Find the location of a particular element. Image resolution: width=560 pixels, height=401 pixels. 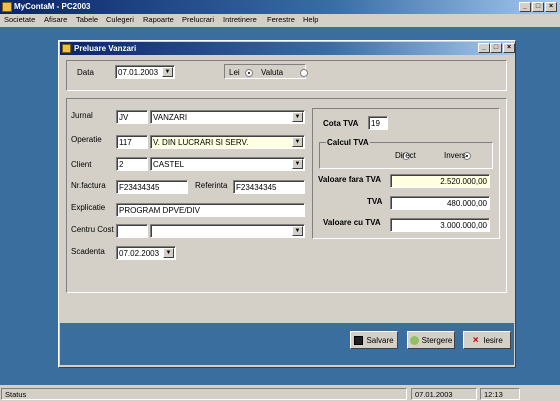

operatie-name-value: V. DIN LUCRARI SI SERV. is located at coordinates (201, 142).